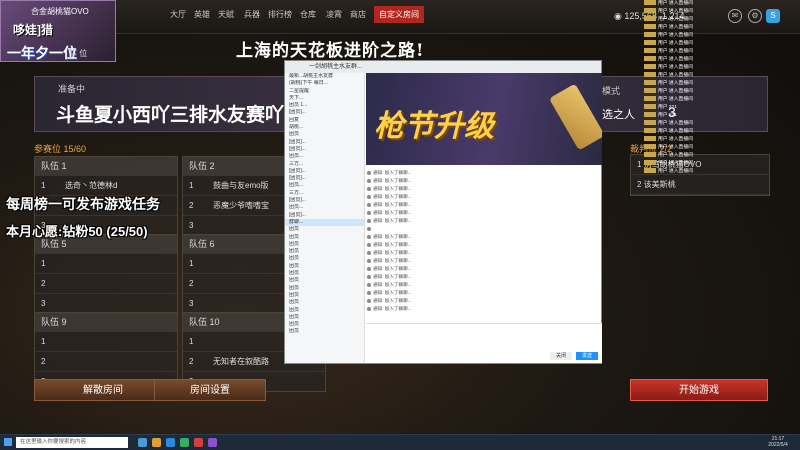 The width and height of the screenshot is (800, 450). I want to click on taskbar-search-input: 在这里输入你要搜索的内容, so click(72, 442).